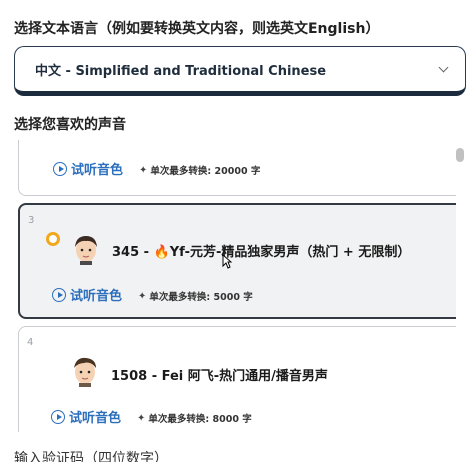 Image resolution: width=470 pixels, height=462 pixels. I want to click on voice-label: 选择您喜欢的声音, so click(70, 125).